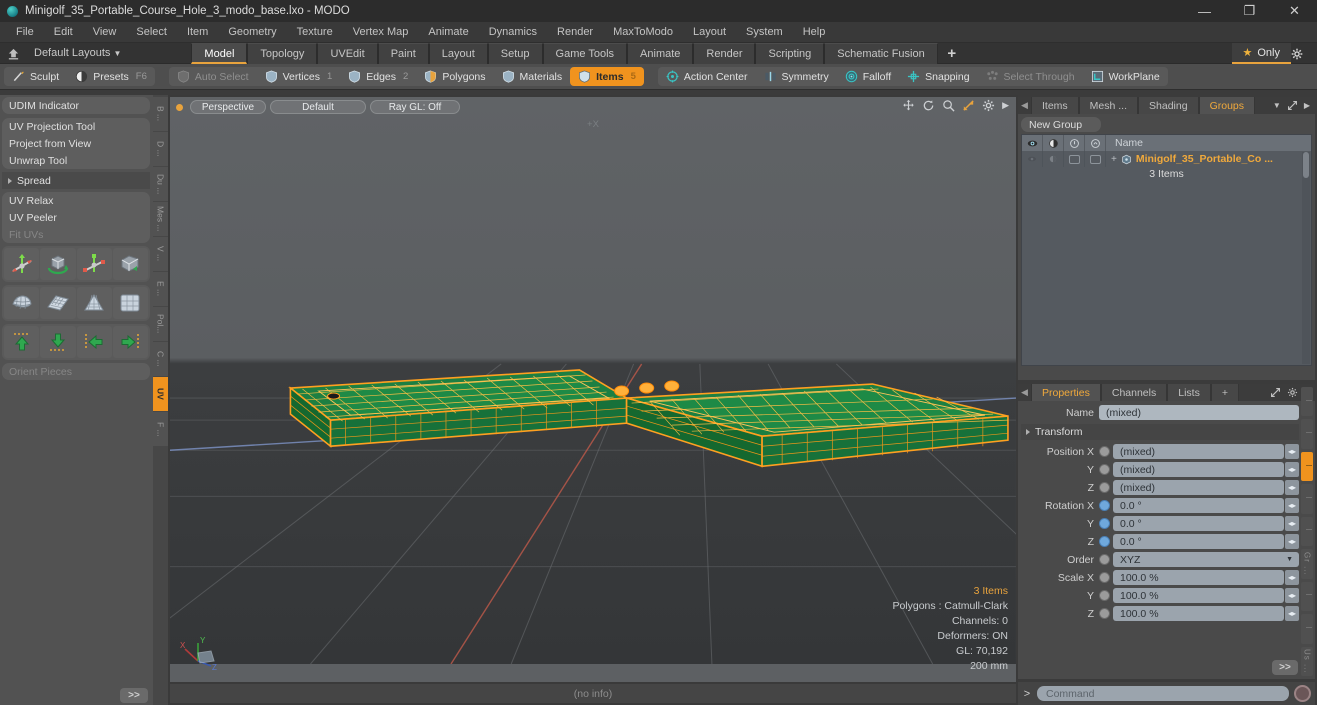 The image size is (1317, 705). Describe the element at coordinates (1302, 693) in the screenshot. I see `record-icon` at that location.